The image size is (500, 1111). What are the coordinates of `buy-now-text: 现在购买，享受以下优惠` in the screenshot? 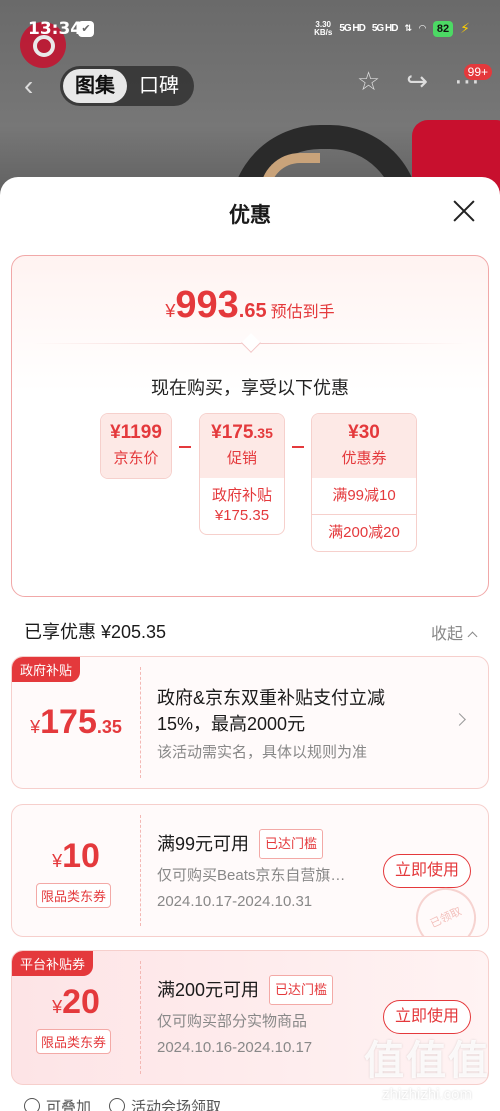 It's located at (250, 388).